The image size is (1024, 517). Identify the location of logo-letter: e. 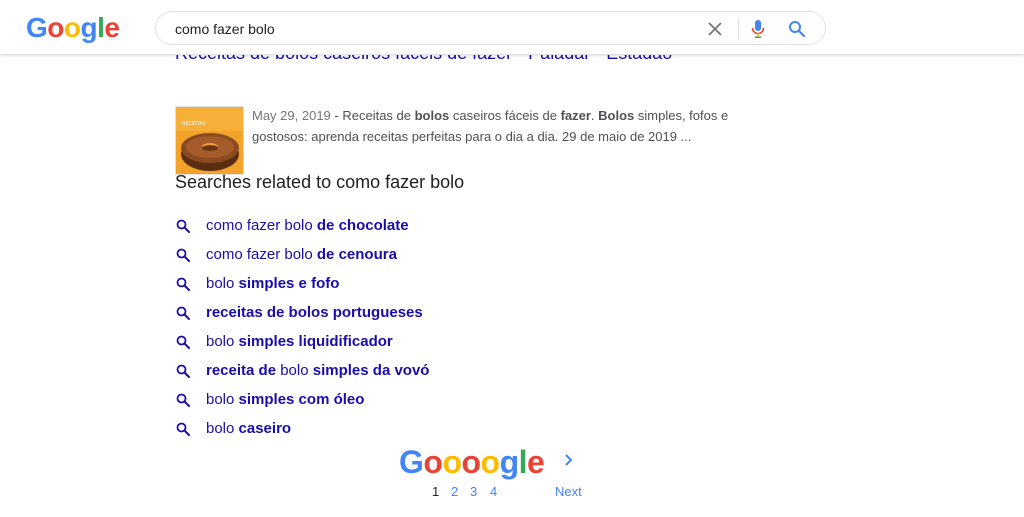
(112, 27).